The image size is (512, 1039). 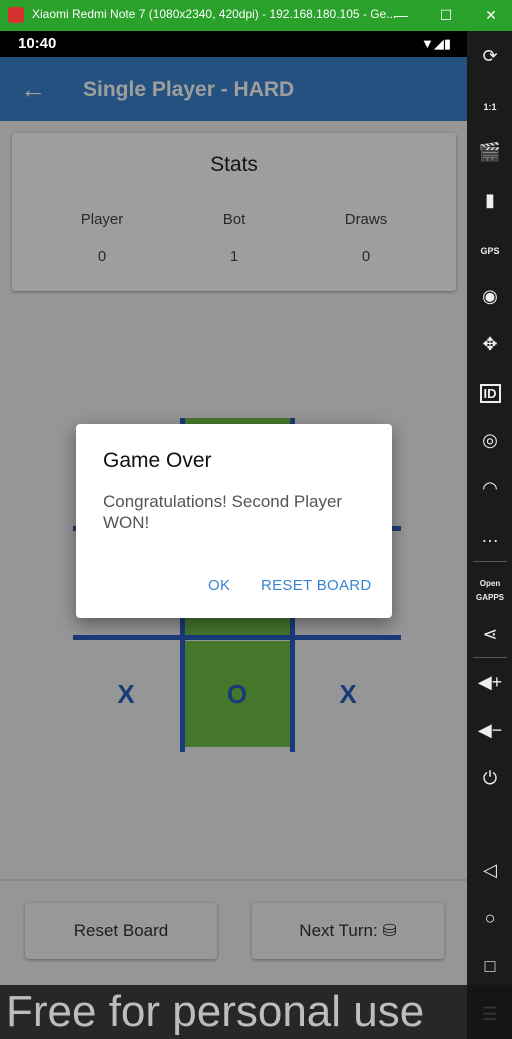 What do you see at coordinates (490, 730) in the screenshot?
I see `volume-down-icon: ◀−` at bounding box center [490, 730].